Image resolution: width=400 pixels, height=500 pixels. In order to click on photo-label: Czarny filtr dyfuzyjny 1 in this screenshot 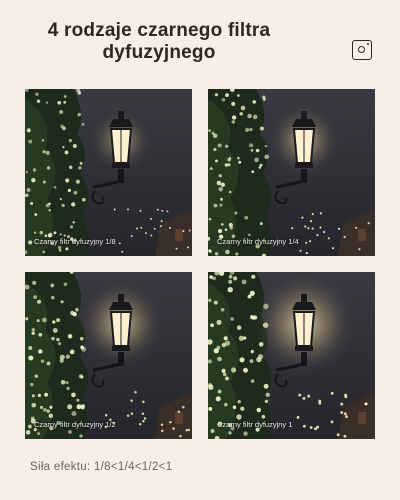, I will do `click(255, 424)`.